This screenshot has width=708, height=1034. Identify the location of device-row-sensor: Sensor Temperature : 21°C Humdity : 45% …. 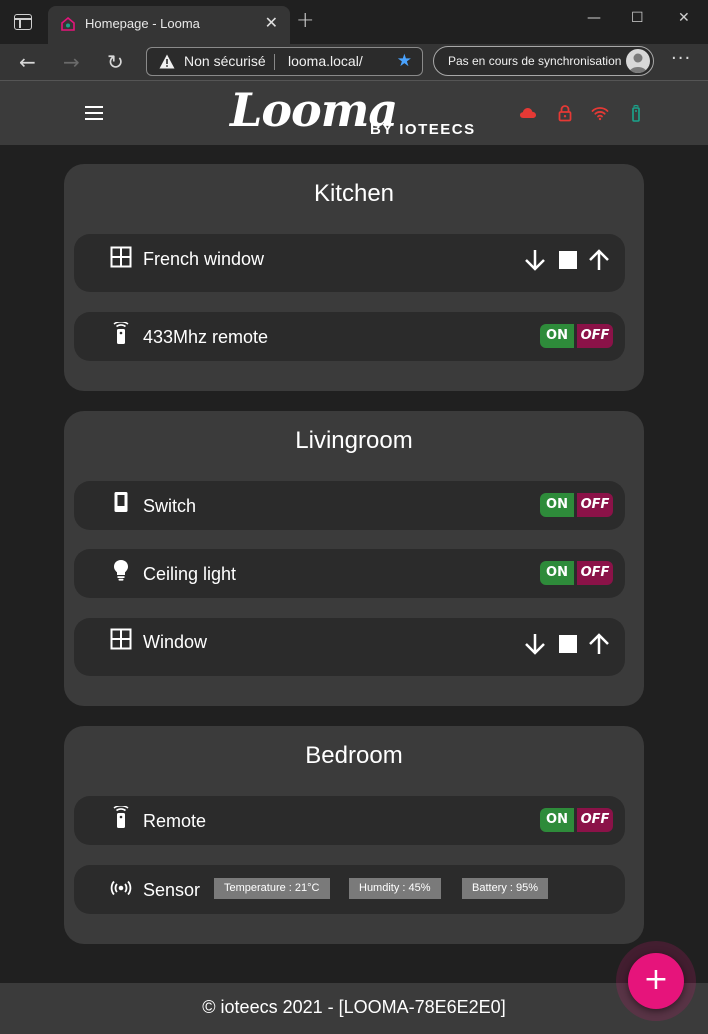
(349, 889).